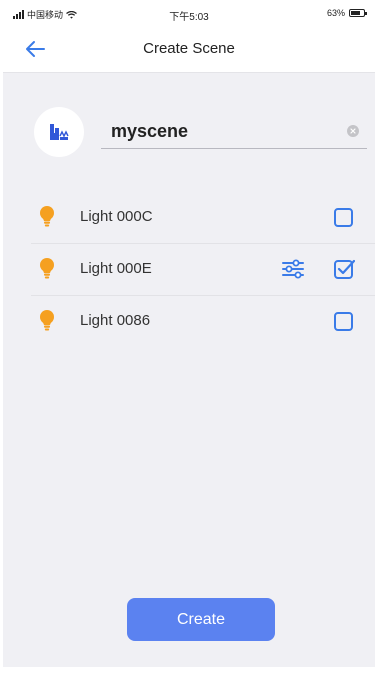 The image size is (378, 673). I want to click on light-label: Light 000E, so click(116, 268).